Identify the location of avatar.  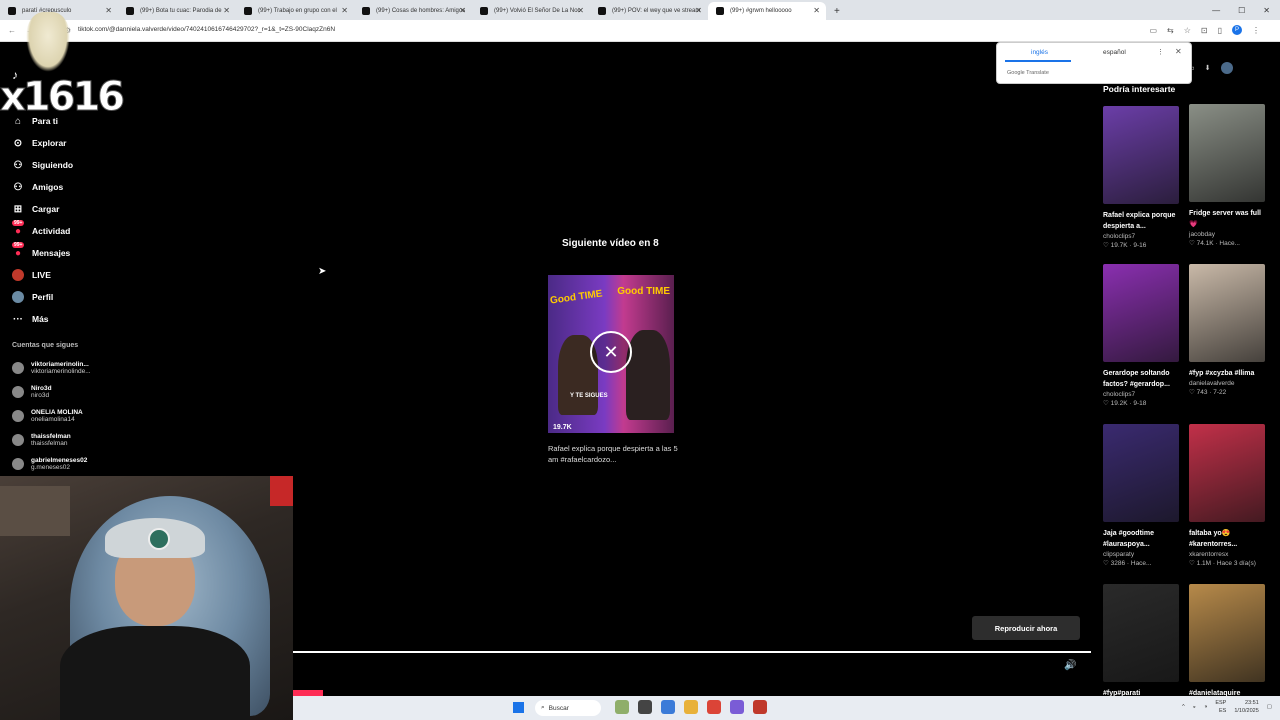
(1226, 68).